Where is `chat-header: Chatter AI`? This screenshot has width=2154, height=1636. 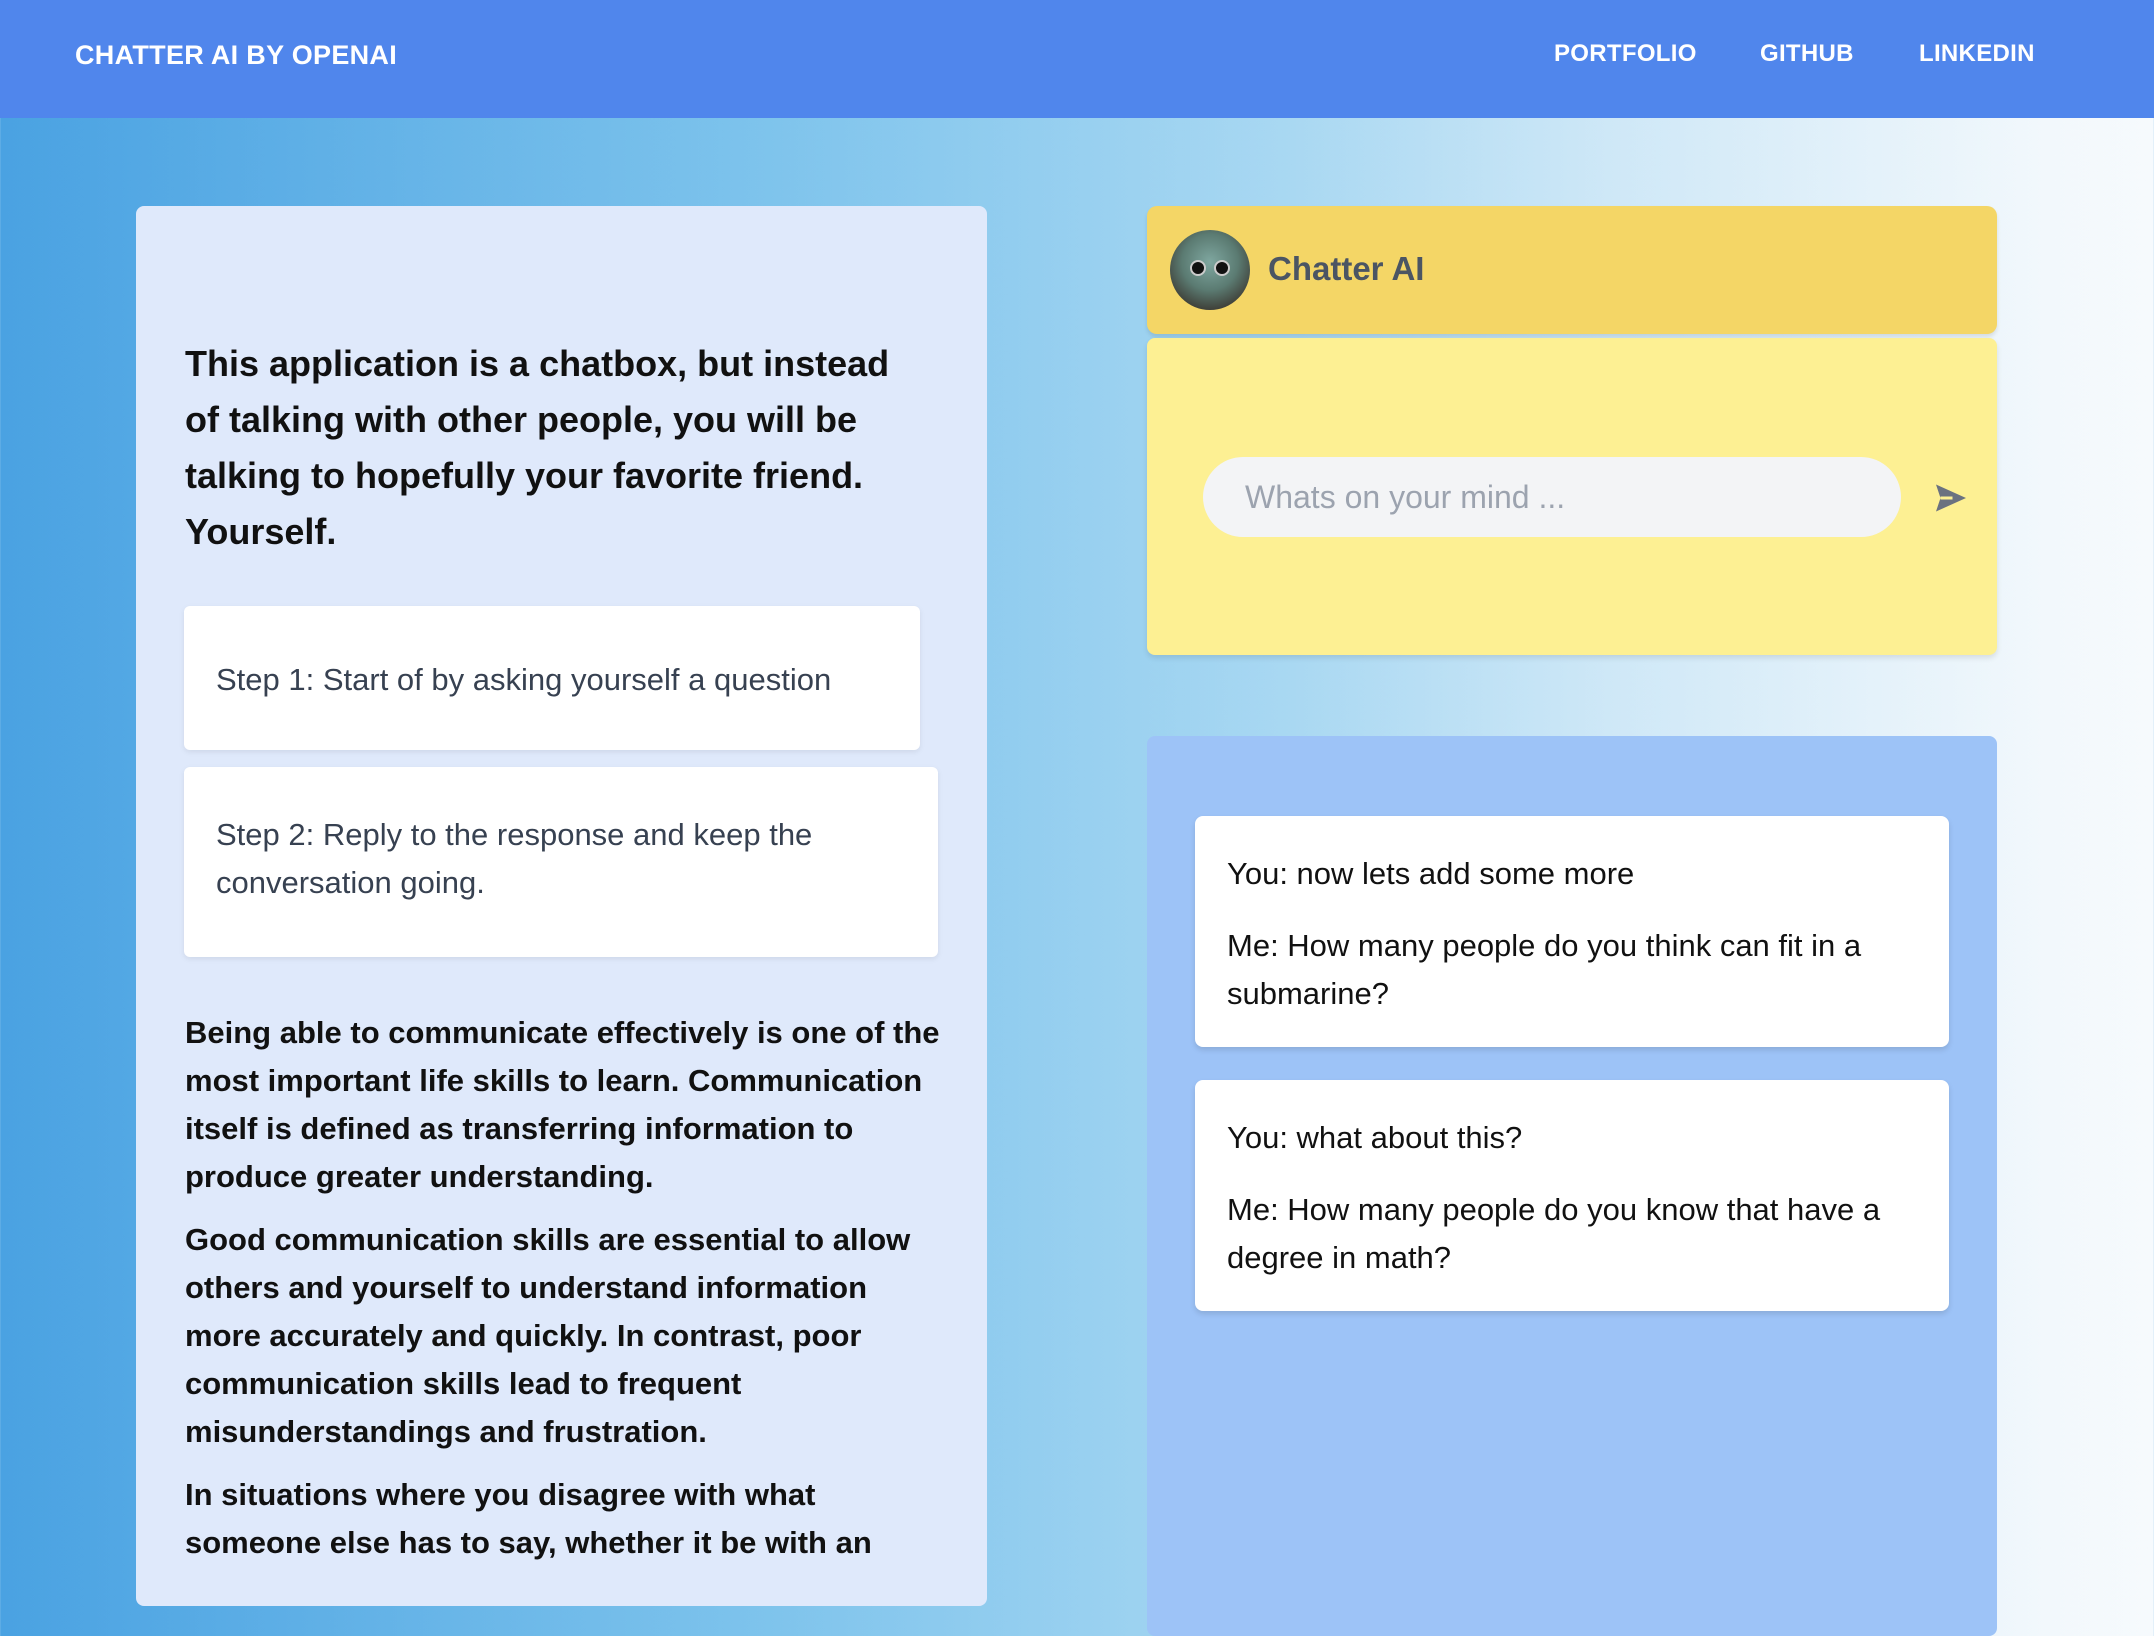
chat-header: Chatter AI is located at coordinates (1572, 270).